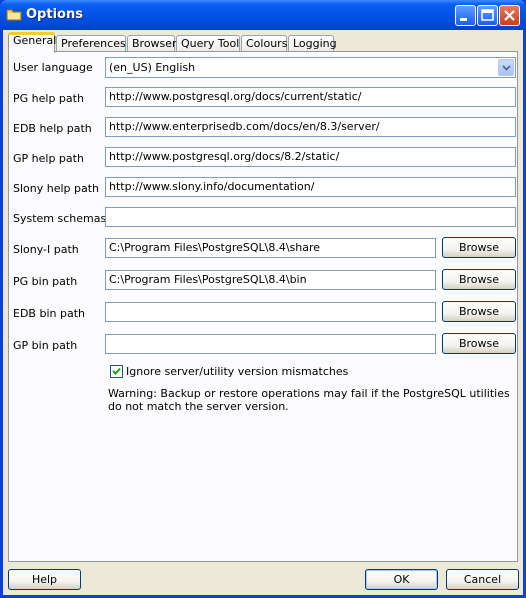 The image size is (526, 598). What do you see at coordinates (91, 43) in the screenshot?
I see `tab-preferences: Preferences` at bounding box center [91, 43].